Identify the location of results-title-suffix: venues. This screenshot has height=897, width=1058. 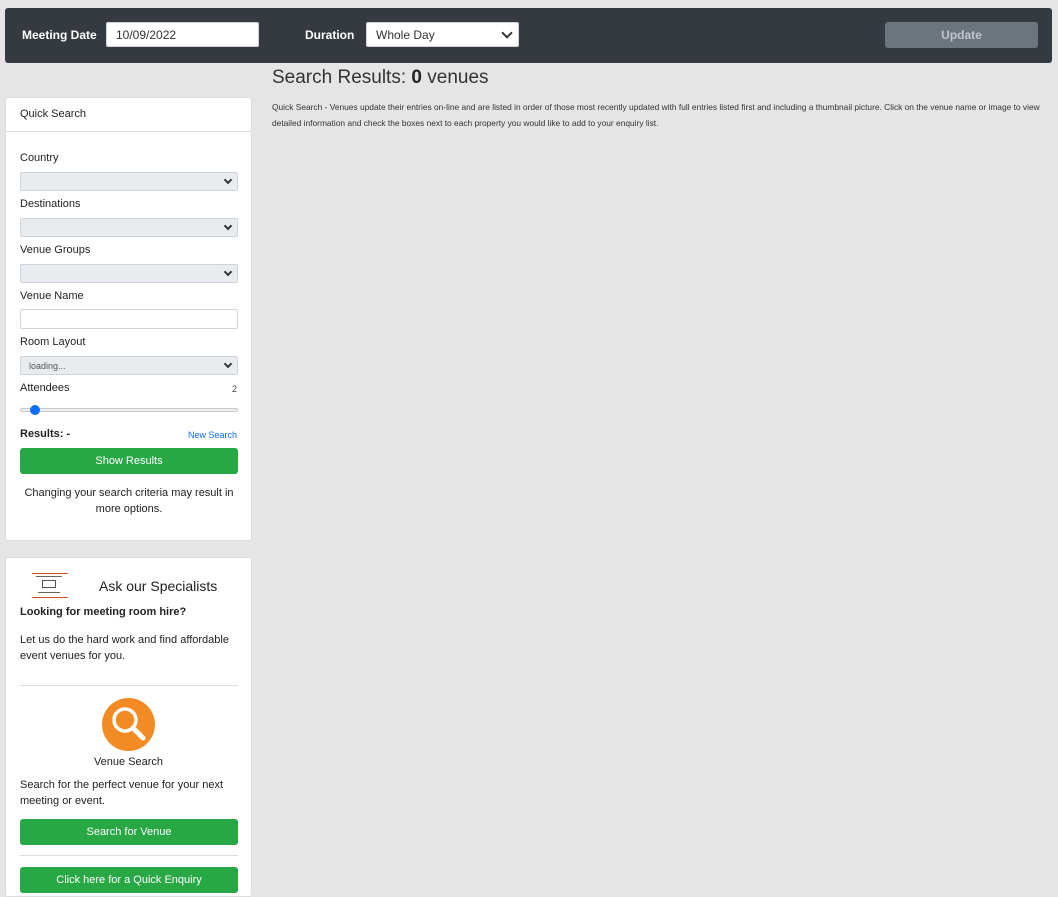
(458, 77).